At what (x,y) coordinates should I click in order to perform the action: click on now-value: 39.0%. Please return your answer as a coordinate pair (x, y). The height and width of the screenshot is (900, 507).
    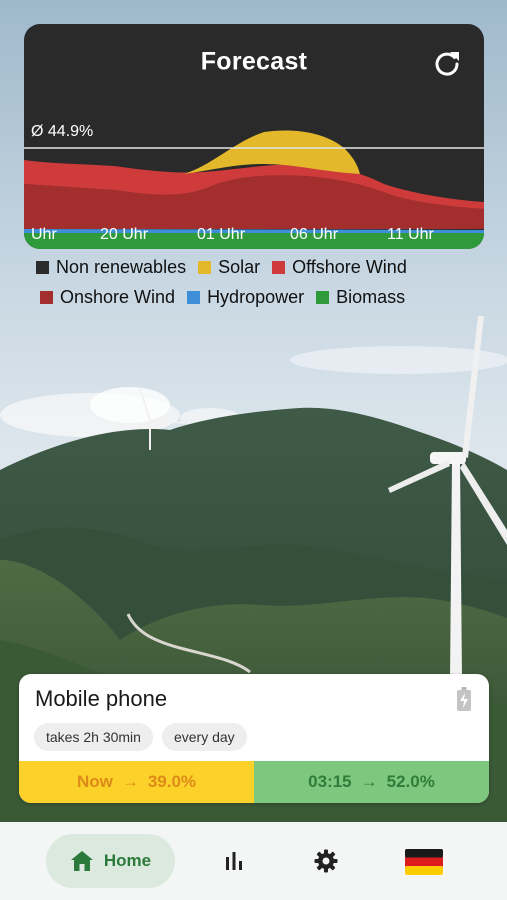
    Looking at the image, I should click on (172, 781).